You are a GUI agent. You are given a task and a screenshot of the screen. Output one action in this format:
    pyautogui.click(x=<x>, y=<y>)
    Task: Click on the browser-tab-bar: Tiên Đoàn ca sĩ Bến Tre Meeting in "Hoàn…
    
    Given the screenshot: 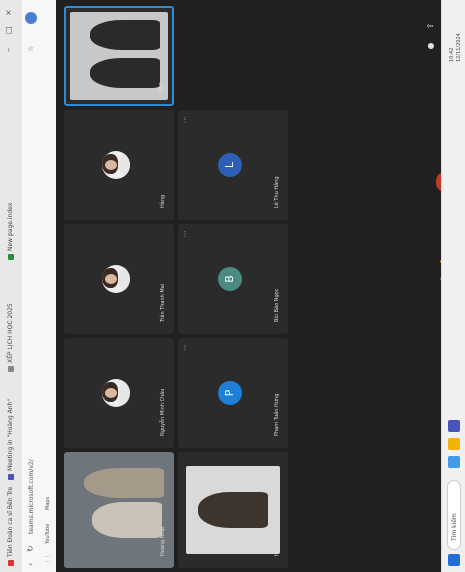 What is the action you would take?
    pyautogui.click(x=11, y=286)
    